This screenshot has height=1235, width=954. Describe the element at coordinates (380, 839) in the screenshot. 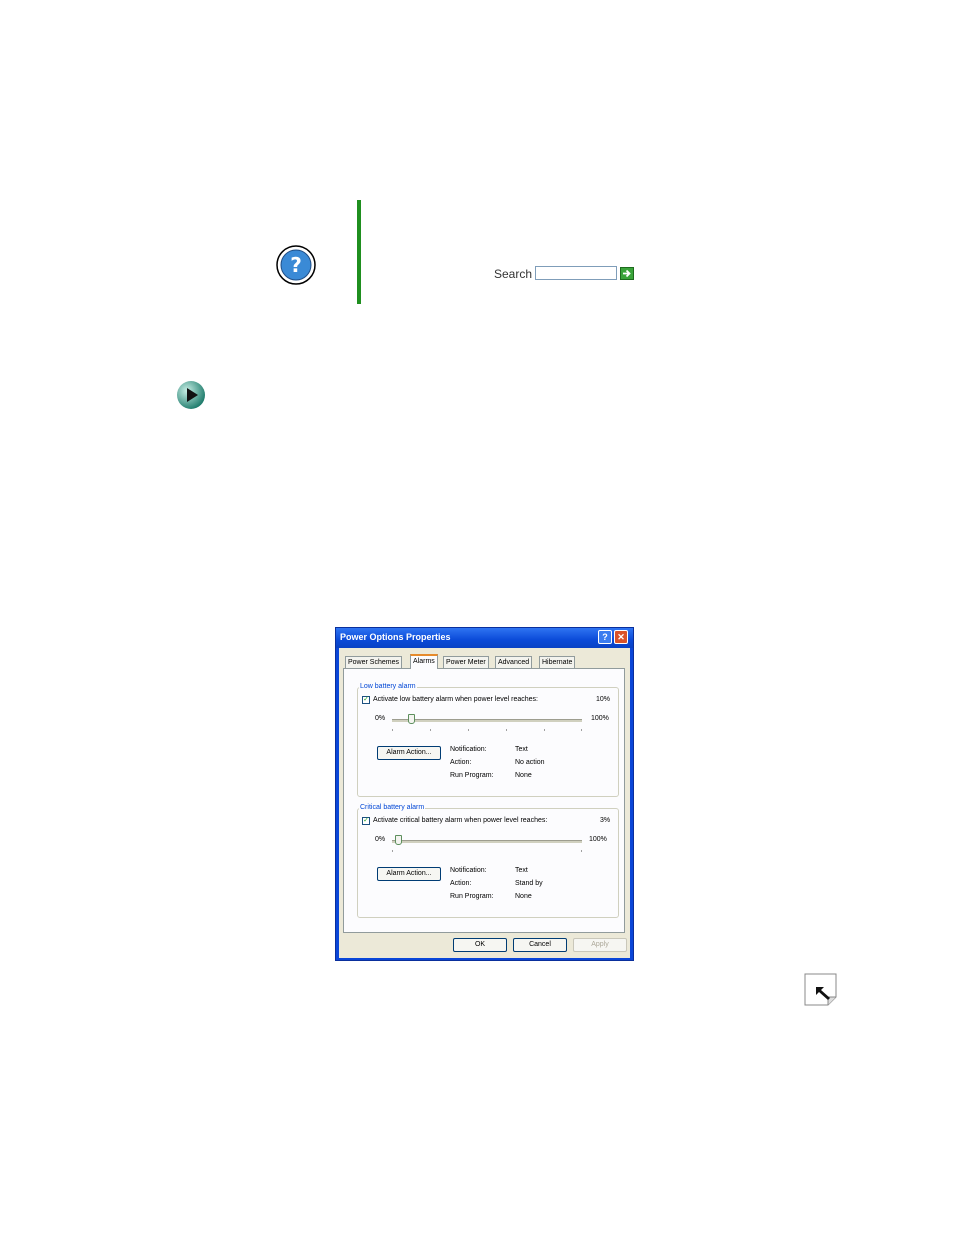

I see `critical-battery-min-label: 0%` at that location.